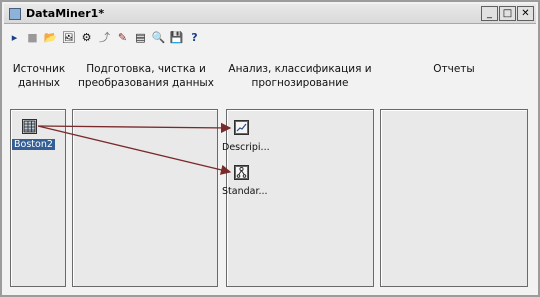 Image resolution: width=540 pixels, height=297 pixels. I want to click on window-controls: _ □ ✕, so click(507, 13).